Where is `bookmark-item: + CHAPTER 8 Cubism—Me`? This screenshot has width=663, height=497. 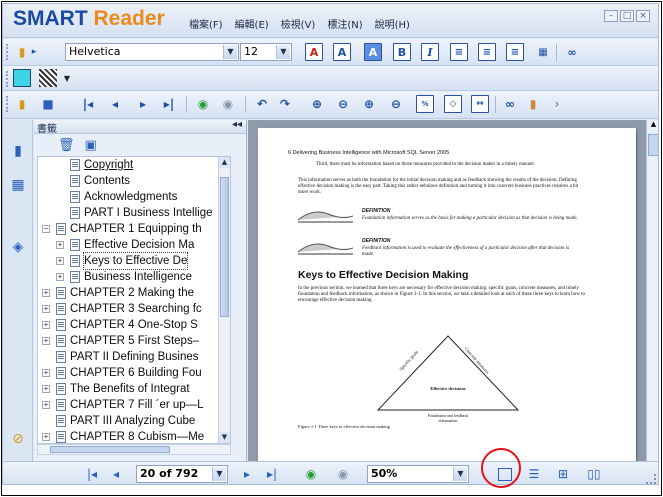
bookmark-item: + CHAPTER 8 Cubism—Me is located at coordinates (134, 436).